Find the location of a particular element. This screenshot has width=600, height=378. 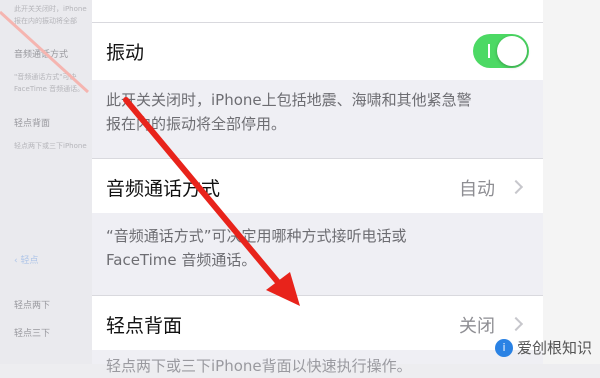

vibration-footer-line1: 此开关关闭时，iPhone上包括地震、海啸和其他紧急警 is located at coordinates (289, 100).